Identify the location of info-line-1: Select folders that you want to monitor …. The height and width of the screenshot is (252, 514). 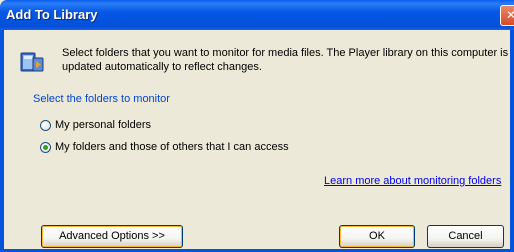
(285, 53).